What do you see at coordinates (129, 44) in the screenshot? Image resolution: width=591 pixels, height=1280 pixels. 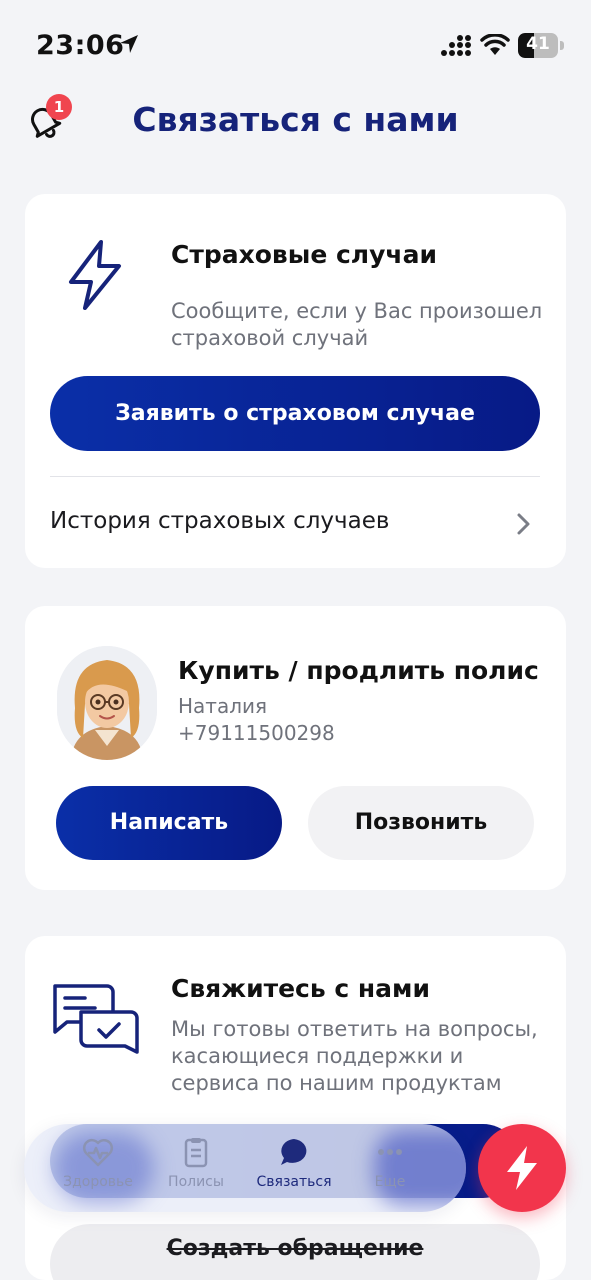 I see `location-arrow-icon` at bounding box center [129, 44].